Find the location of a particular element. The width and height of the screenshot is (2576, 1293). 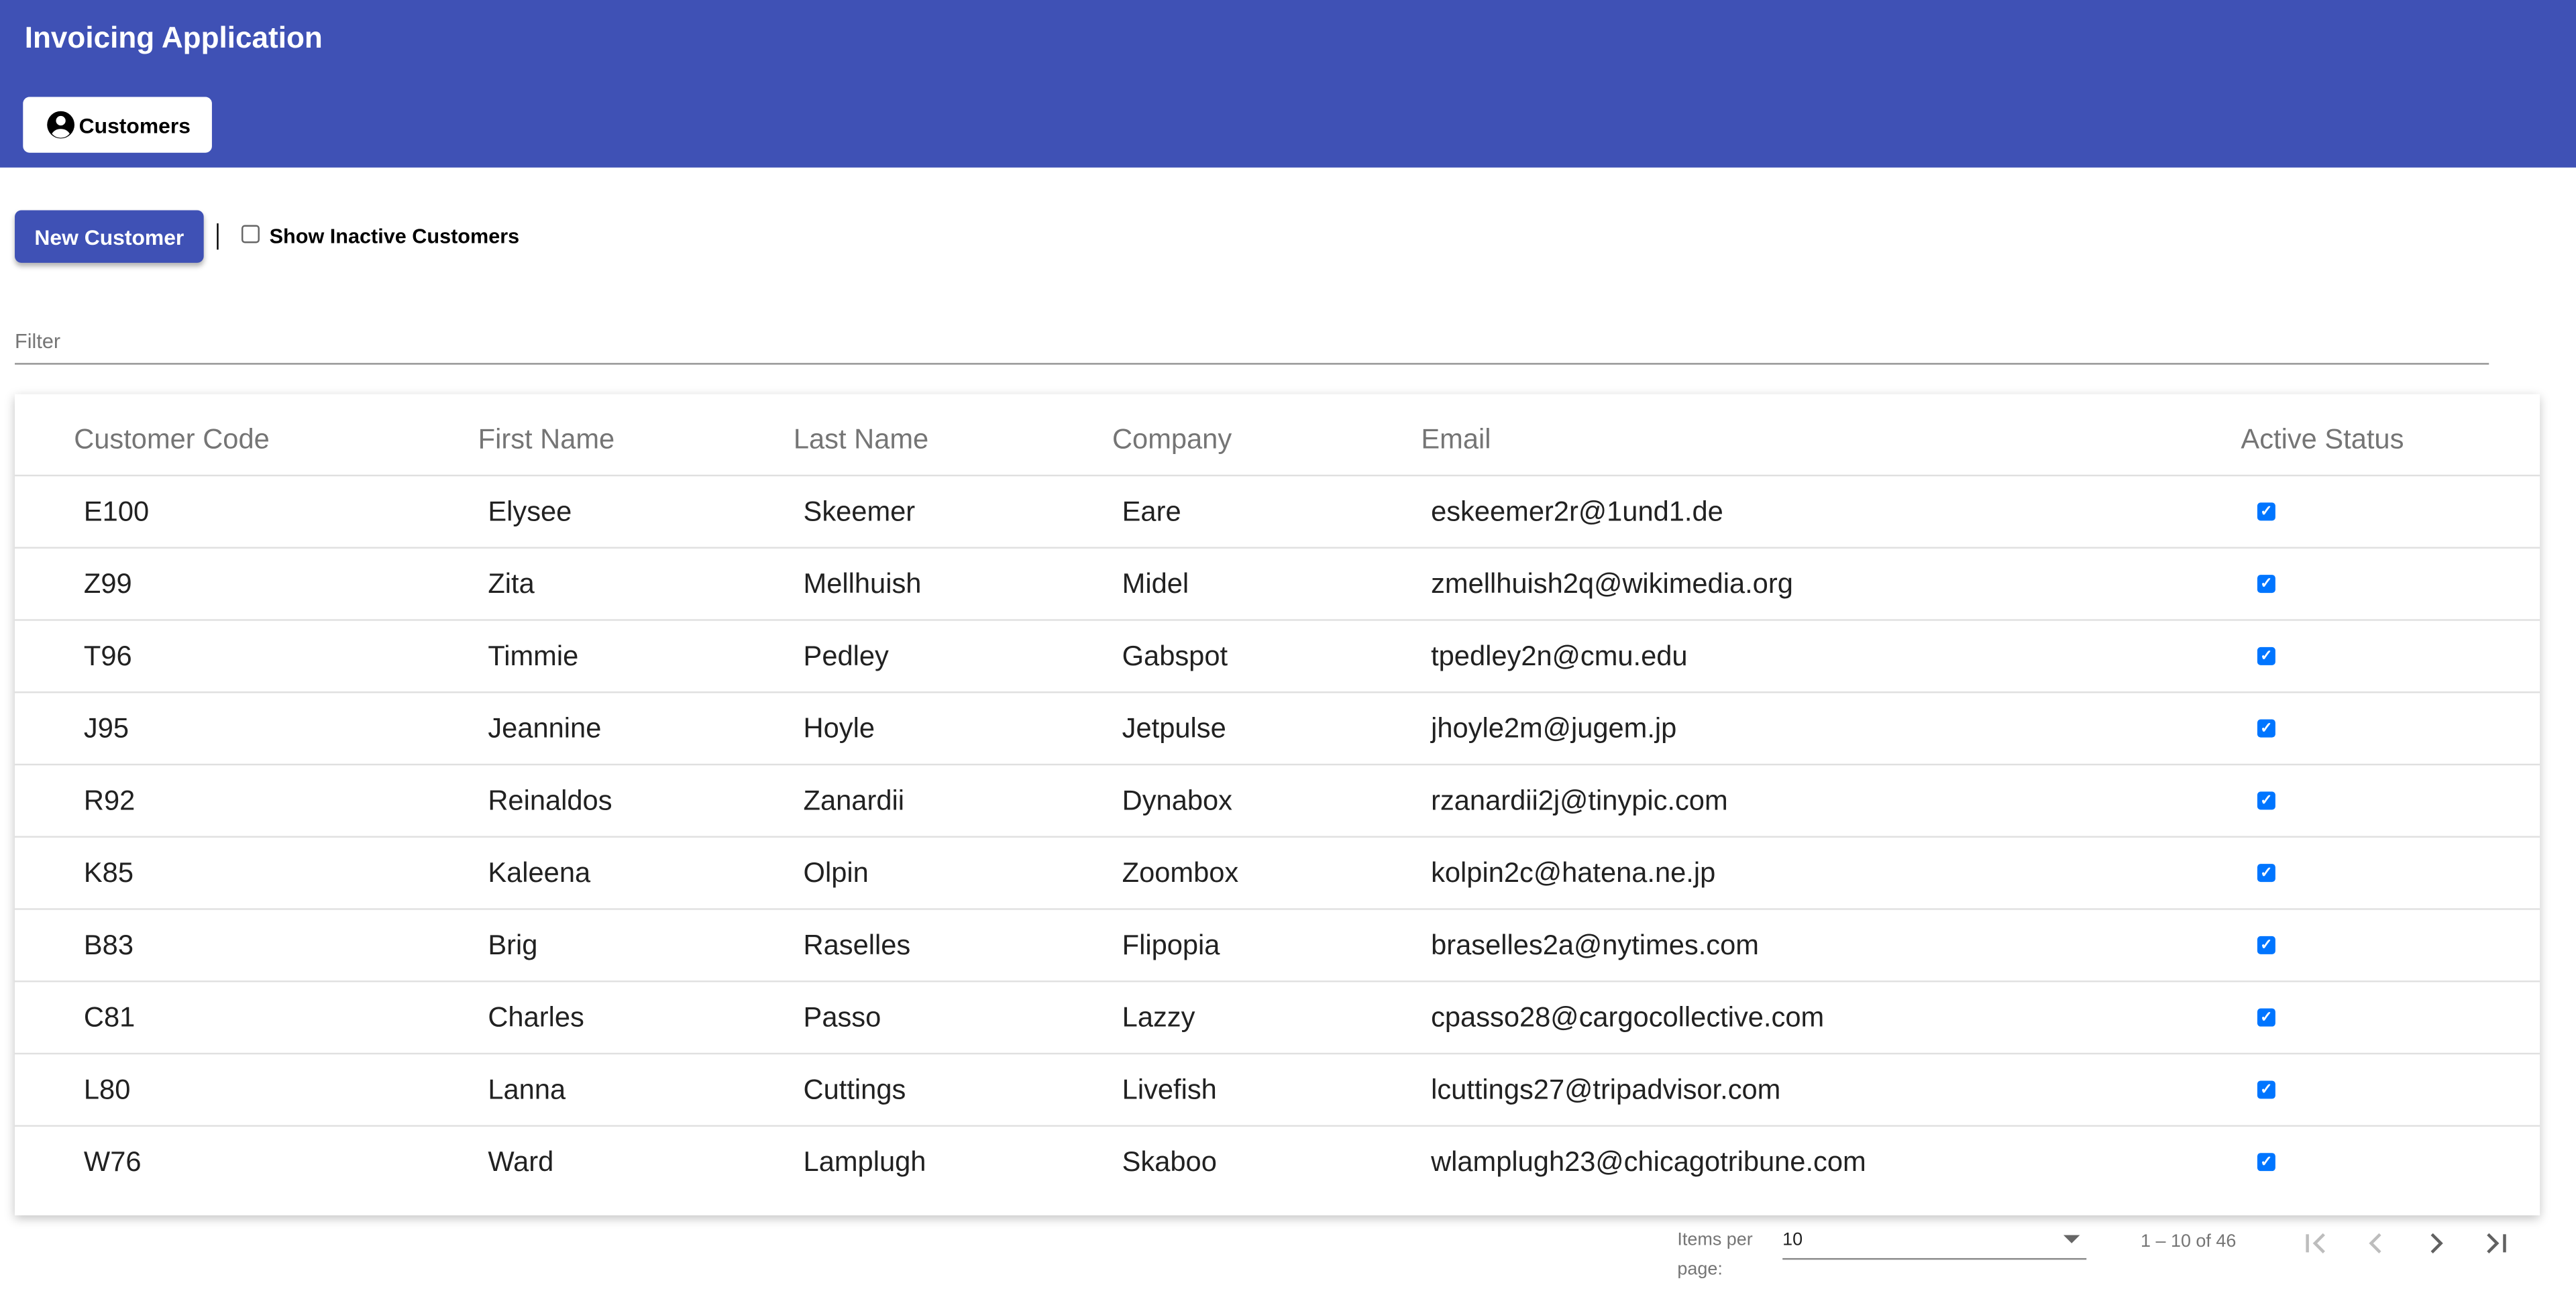

cell-company: Livefish is located at coordinates (1169, 1090).